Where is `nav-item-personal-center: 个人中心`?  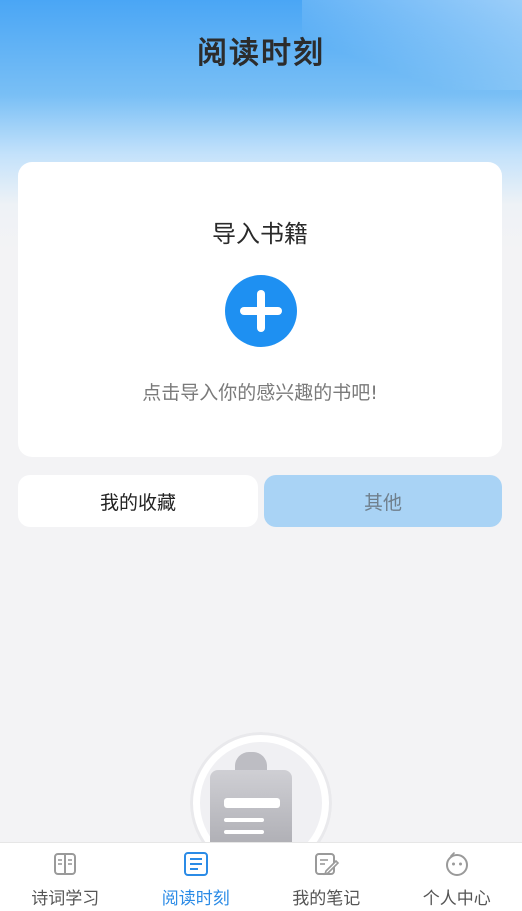 nav-item-personal-center: 个人中心 is located at coordinates (457, 877).